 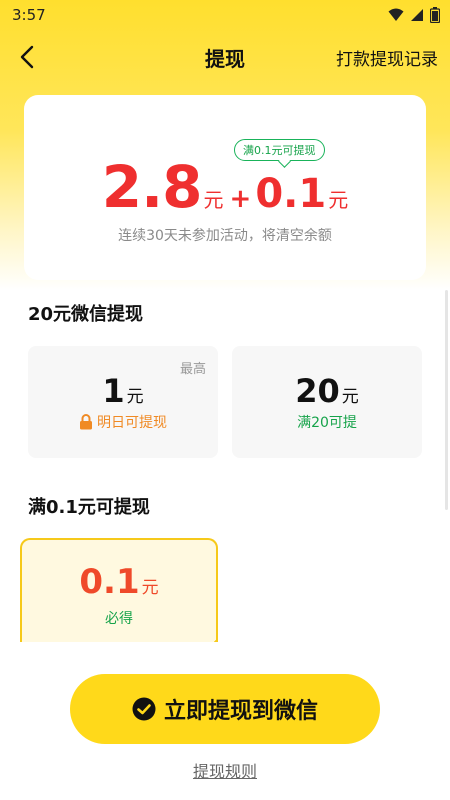 I want to click on balance-expiry-note: 连续30天未参加活动，将清空余额, so click(x=225, y=236).